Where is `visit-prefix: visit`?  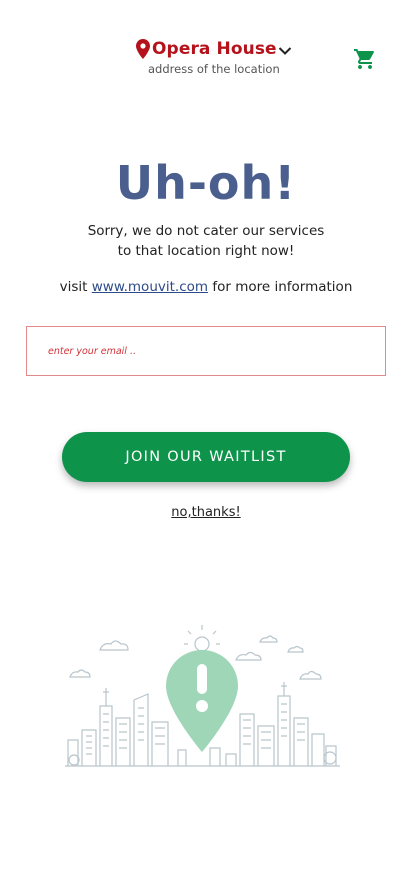
visit-prefix: visit is located at coordinates (73, 287).